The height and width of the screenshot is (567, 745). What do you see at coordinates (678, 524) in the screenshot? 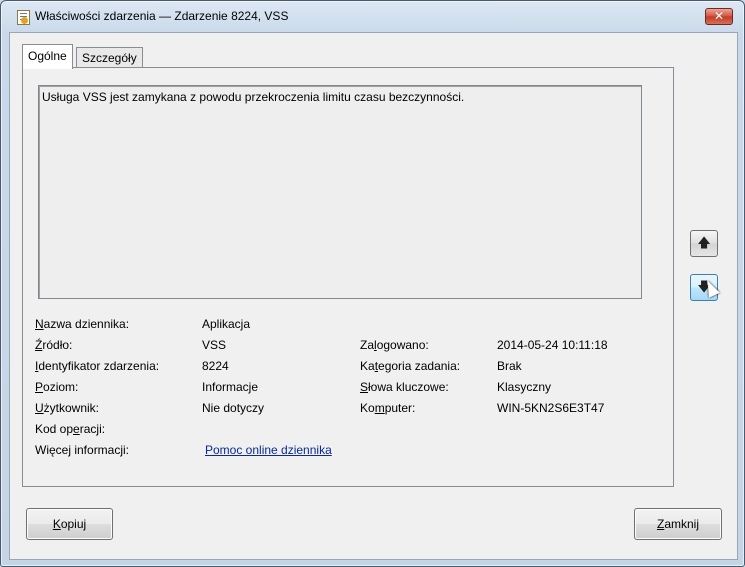
I see `close-button: Zamknij` at bounding box center [678, 524].